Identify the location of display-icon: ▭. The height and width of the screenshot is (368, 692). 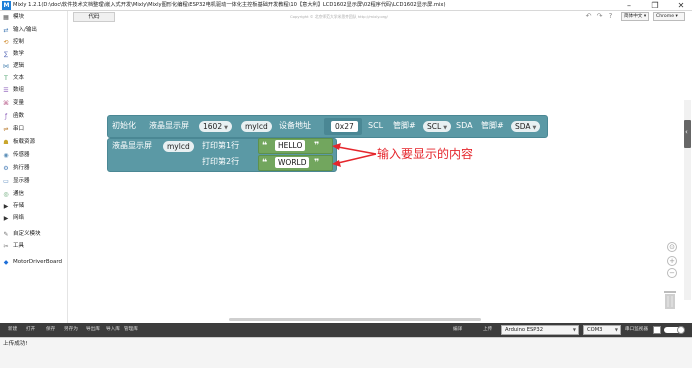
(6, 181).